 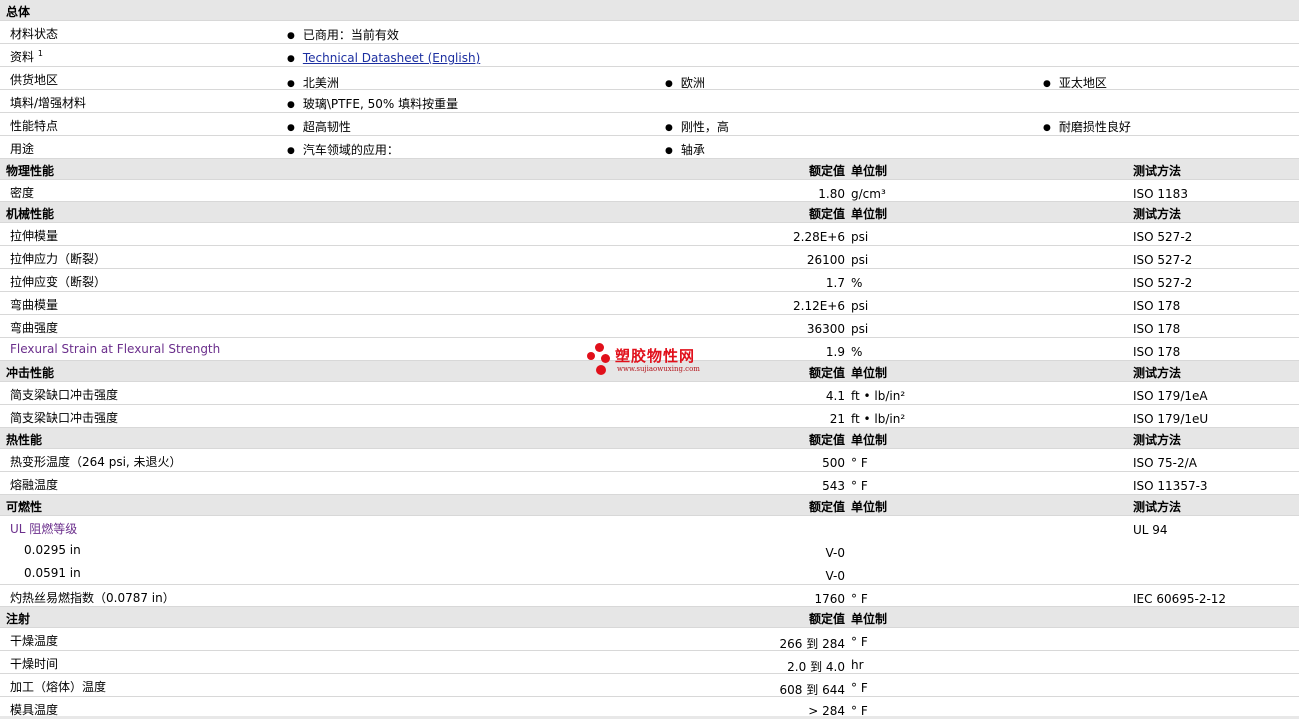 I want to click on row-value: 4.1, so click(x=835, y=396).